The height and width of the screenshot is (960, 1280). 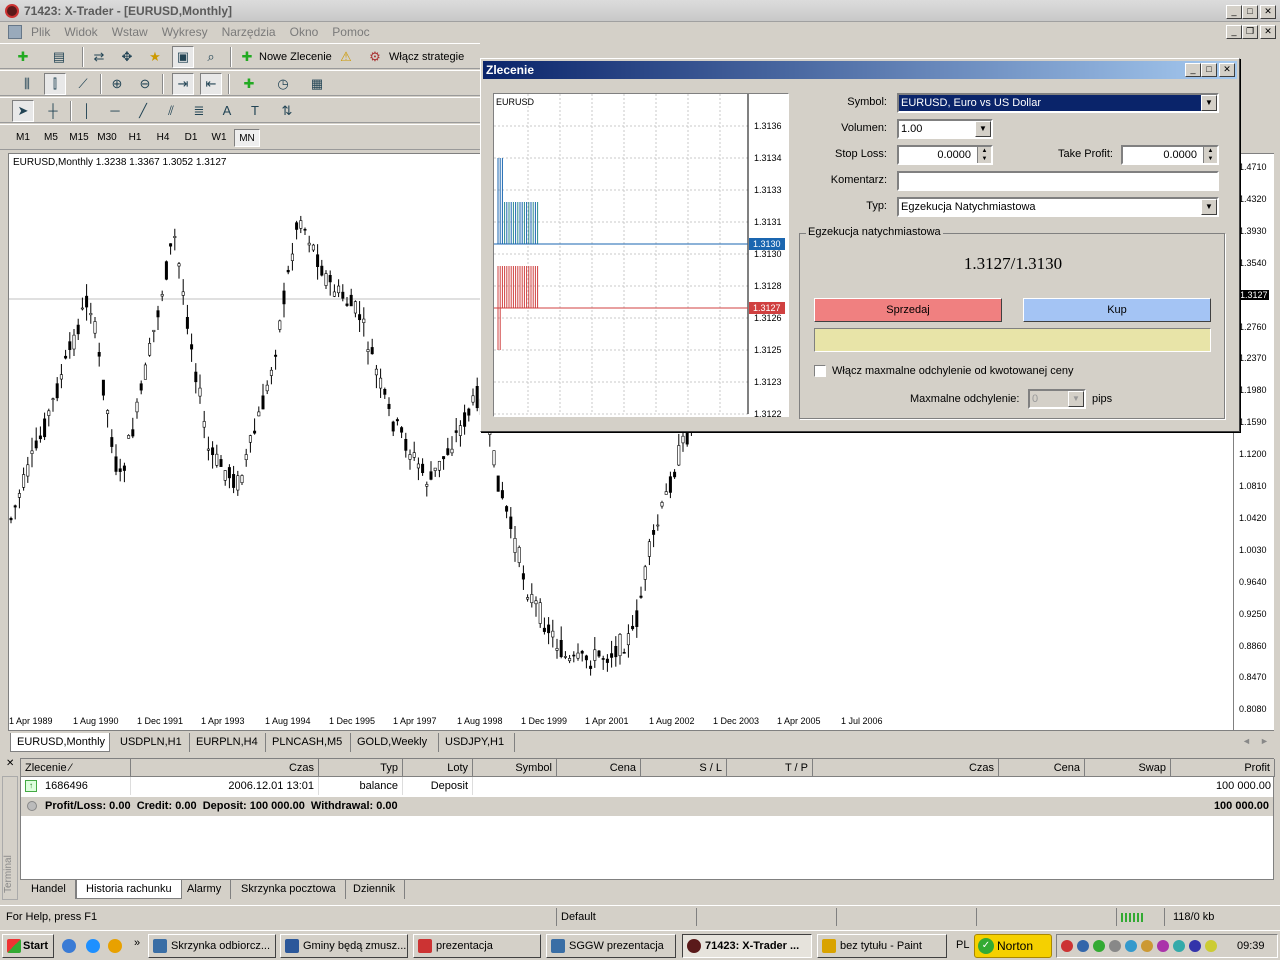 I want to click on indicators-icon: ✚, so click(x=249, y=84).